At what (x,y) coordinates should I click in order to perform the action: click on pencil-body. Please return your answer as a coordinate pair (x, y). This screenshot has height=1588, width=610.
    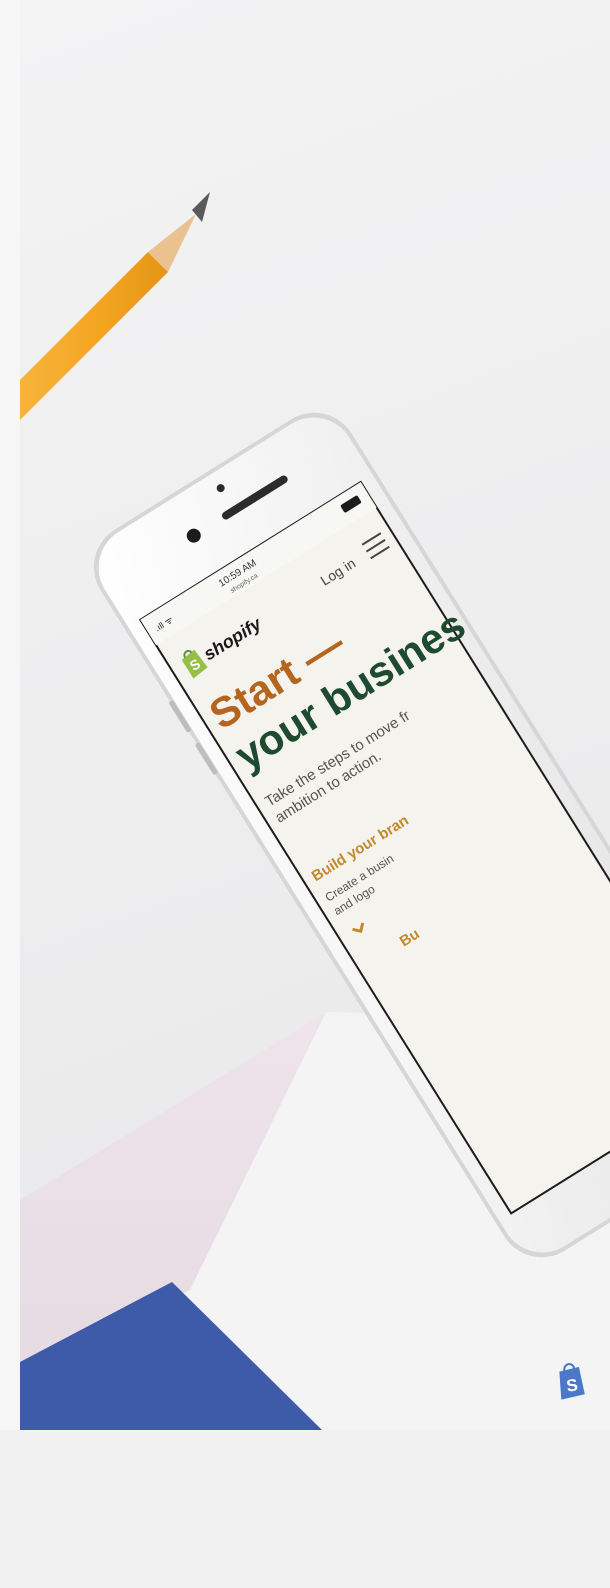
    Looking at the image, I should click on (94, 336).